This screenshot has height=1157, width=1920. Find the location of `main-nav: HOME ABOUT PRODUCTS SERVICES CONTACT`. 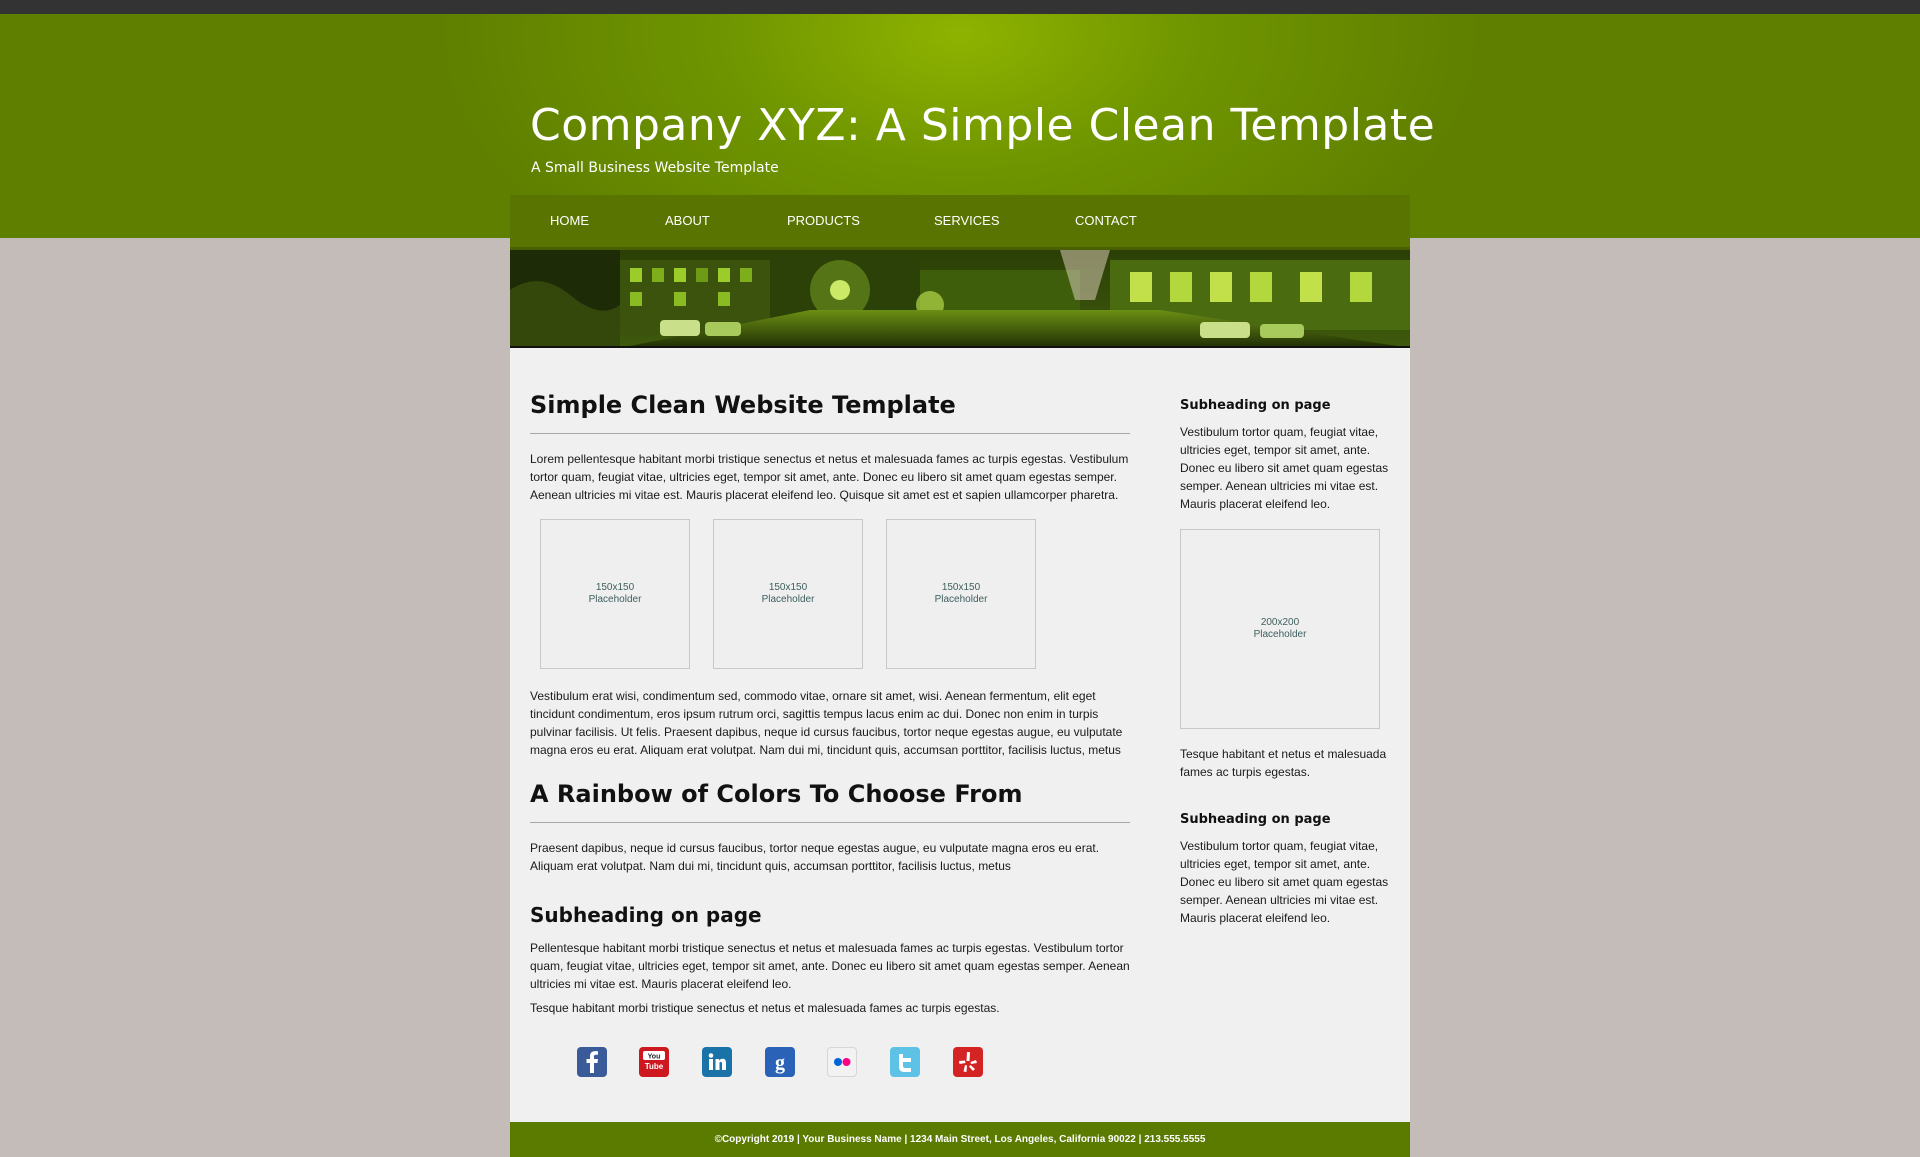

main-nav: HOME ABOUT PRODUCTS SERVICES CONTACT is located at coordinates (960, 222).